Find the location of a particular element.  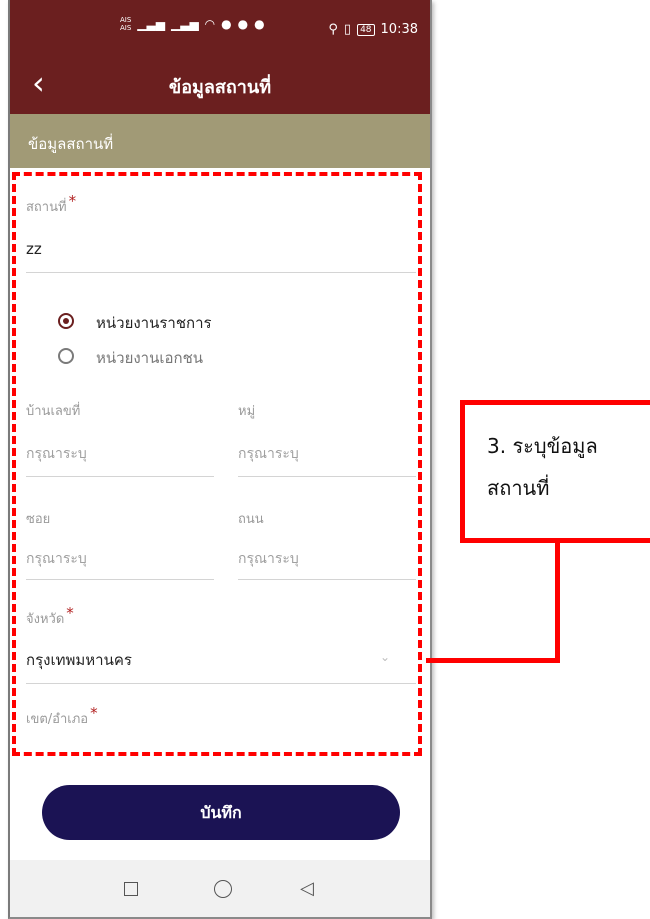

signal-2-icon: ▁▃▅ is located at coordinates (184, 24).